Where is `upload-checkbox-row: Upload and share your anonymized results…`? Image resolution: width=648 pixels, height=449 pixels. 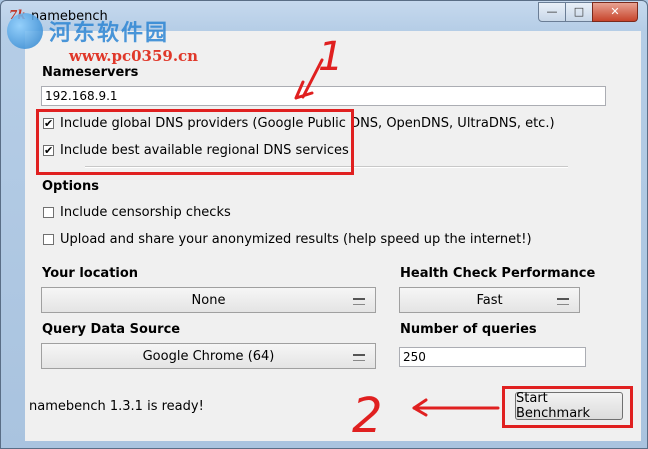 upload-checkbox-row: Upload and share your anonymized results… is located at coordinates (287, 239).